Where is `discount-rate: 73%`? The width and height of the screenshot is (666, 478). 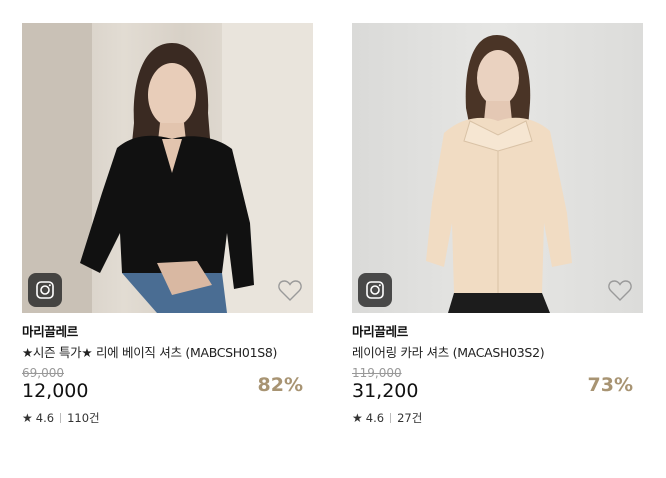 discount-rate: 73% is located at coordinates (610, 385).